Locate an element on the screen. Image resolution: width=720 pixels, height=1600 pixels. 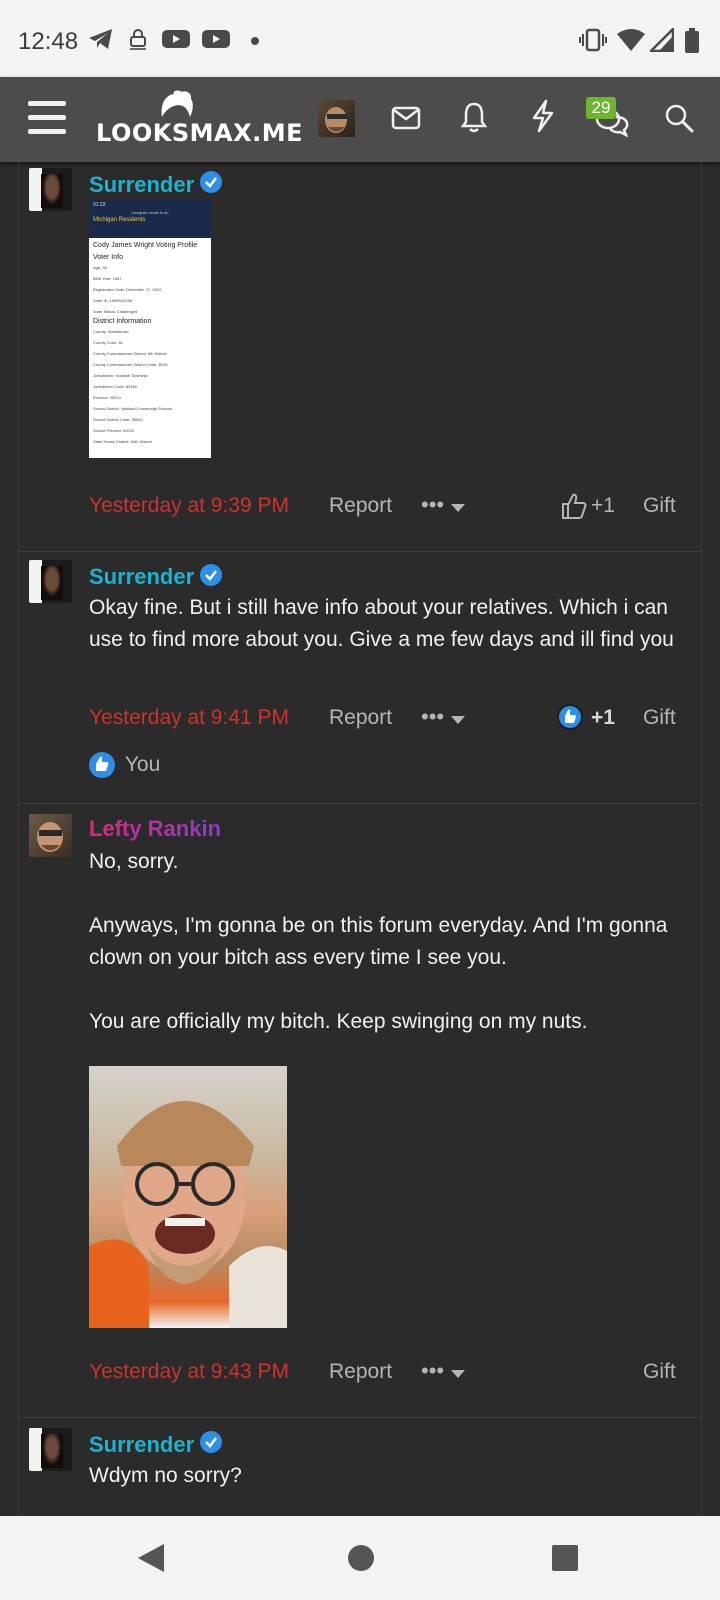
post-footer: Yesterday at 9:41 PM Report ••• +1 Gift is located at coordinates (389, 720).